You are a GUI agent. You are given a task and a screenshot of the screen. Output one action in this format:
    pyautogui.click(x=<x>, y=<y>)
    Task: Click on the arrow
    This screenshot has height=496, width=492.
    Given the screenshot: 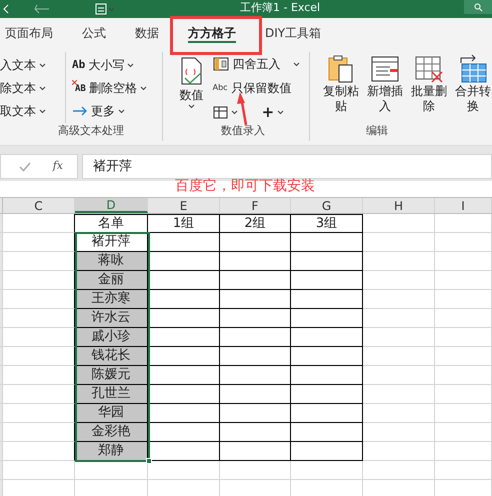 What is the action you would take?
    pyautogui.click(x=243, y=109)
    